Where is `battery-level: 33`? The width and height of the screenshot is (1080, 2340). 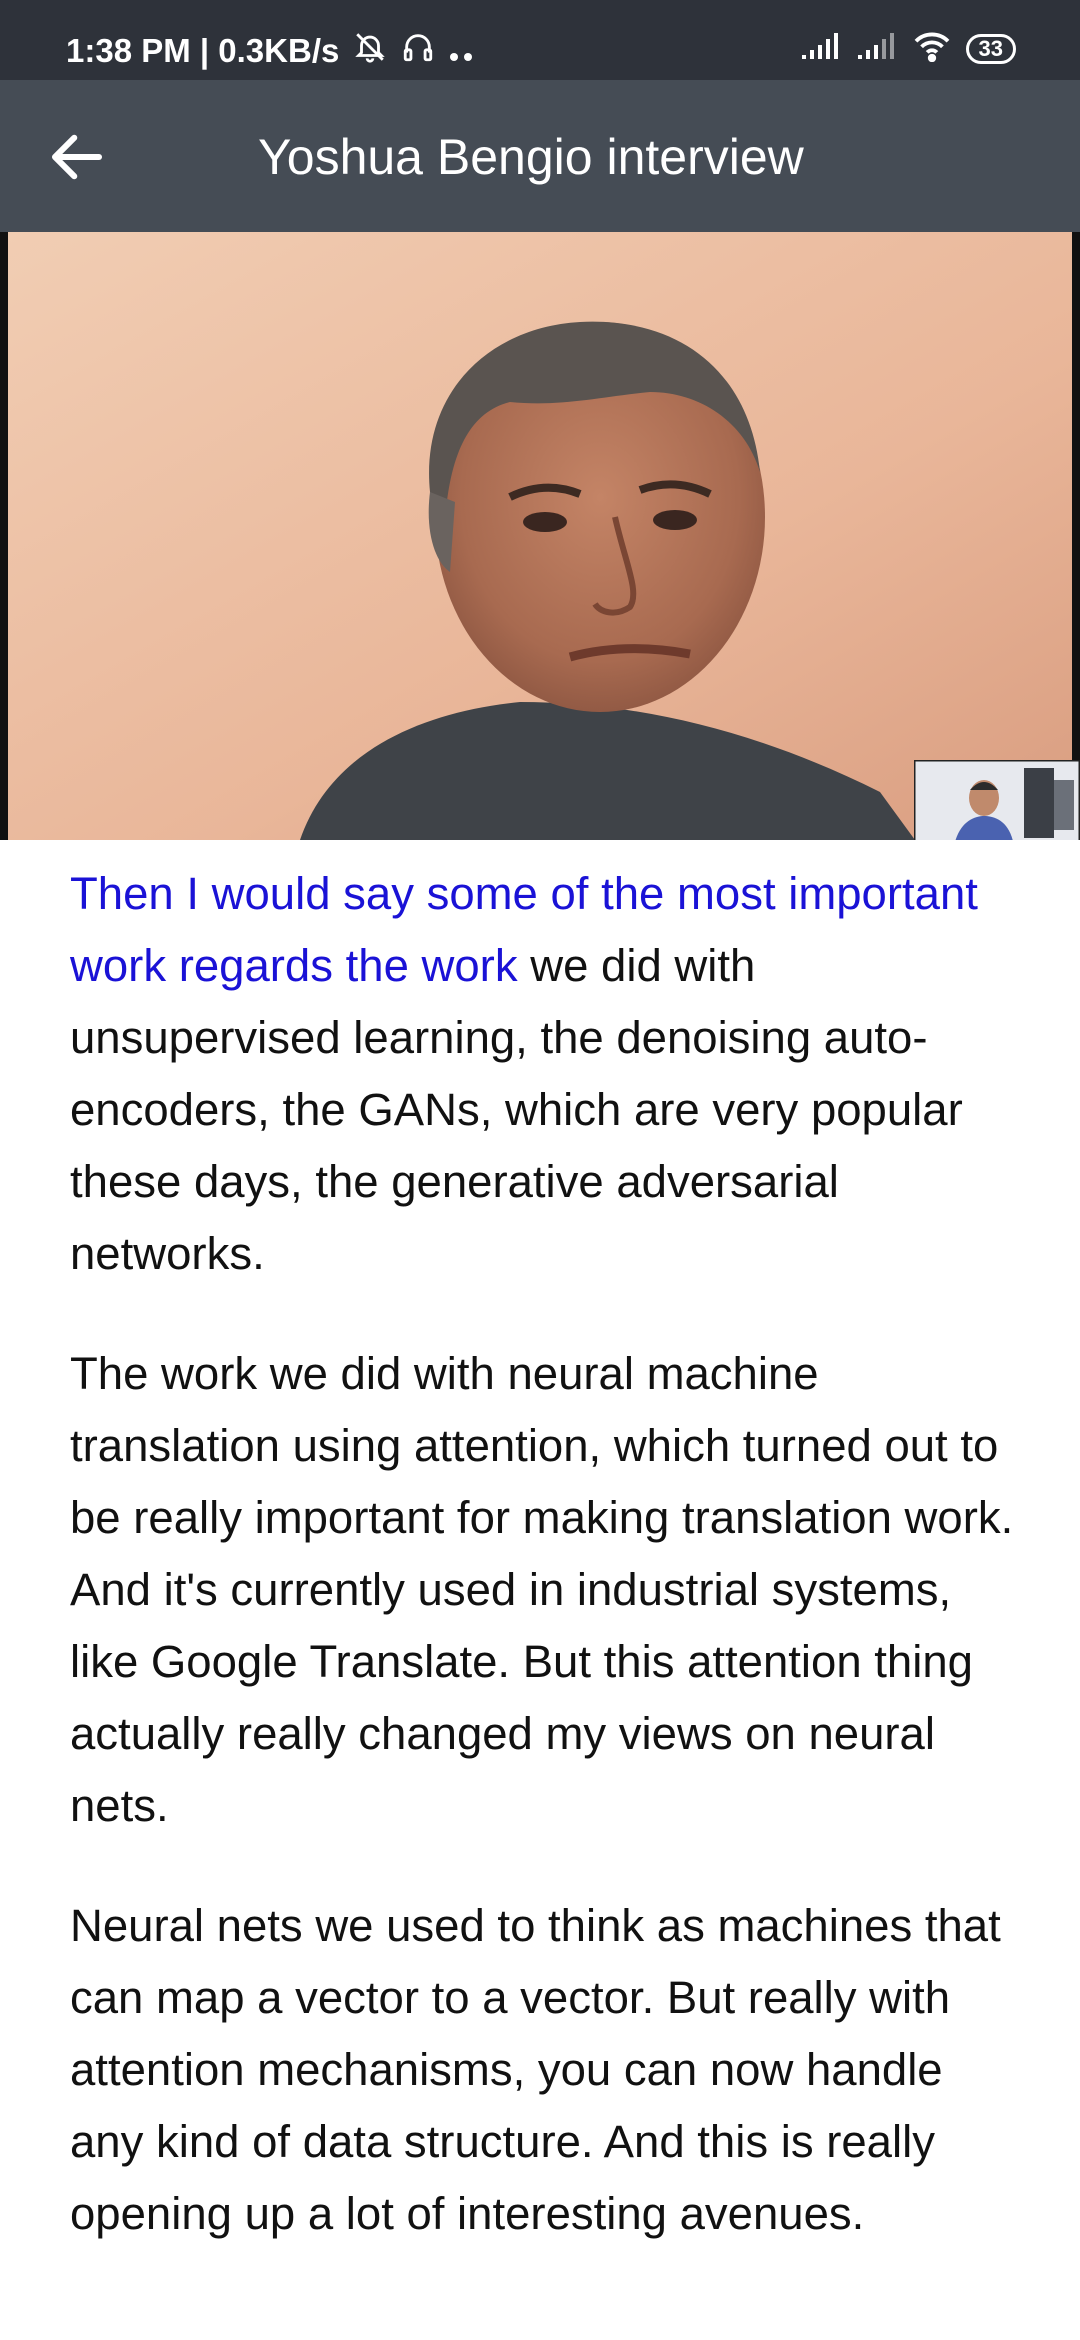 battery-level: 33 is located at coordinates (990, 48).